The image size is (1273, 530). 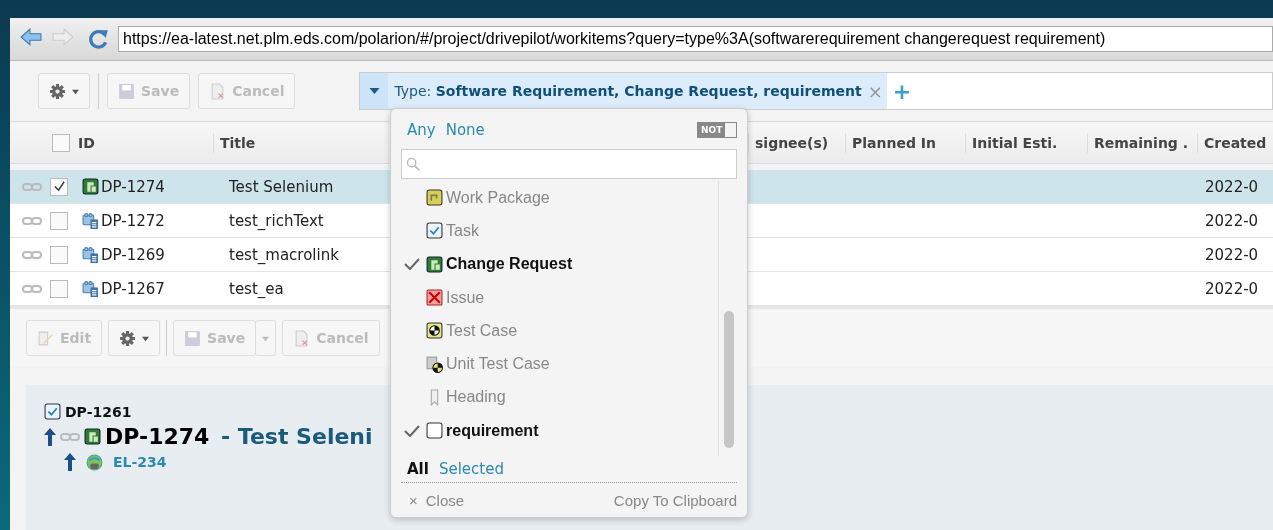 I want to click on id-cell: DP-1267, so click(x=133, y=288).